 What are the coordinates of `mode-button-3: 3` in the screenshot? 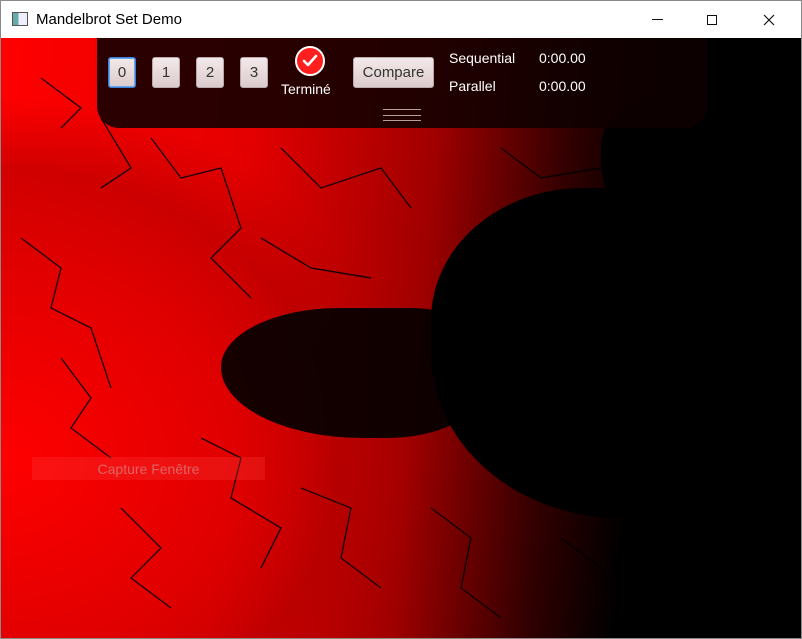 It's located at (254, 72).